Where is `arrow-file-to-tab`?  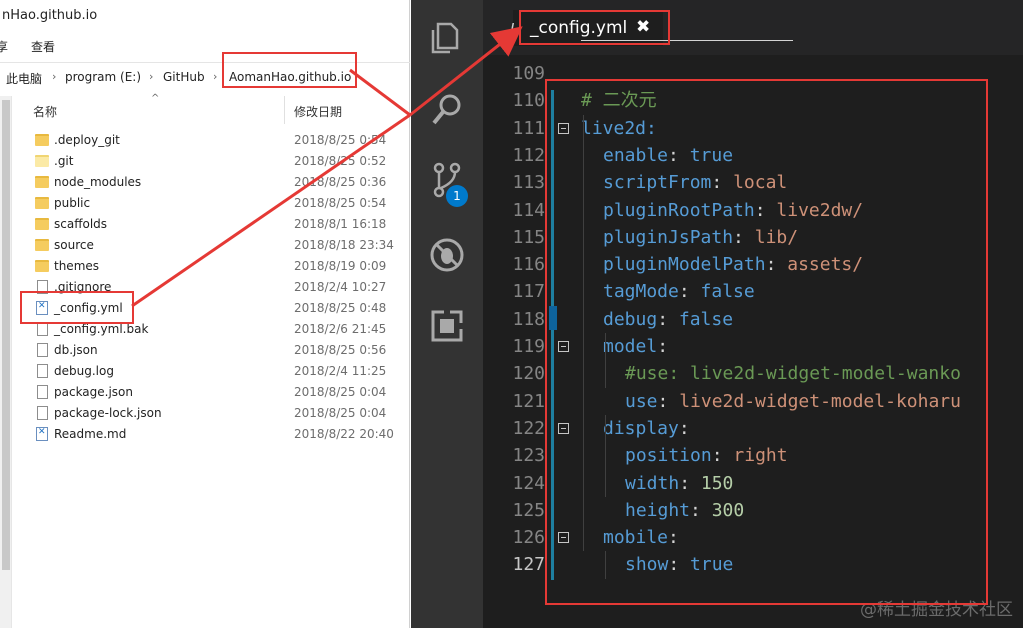
arrow-file-to-tab is located at coordinates (466, 71).